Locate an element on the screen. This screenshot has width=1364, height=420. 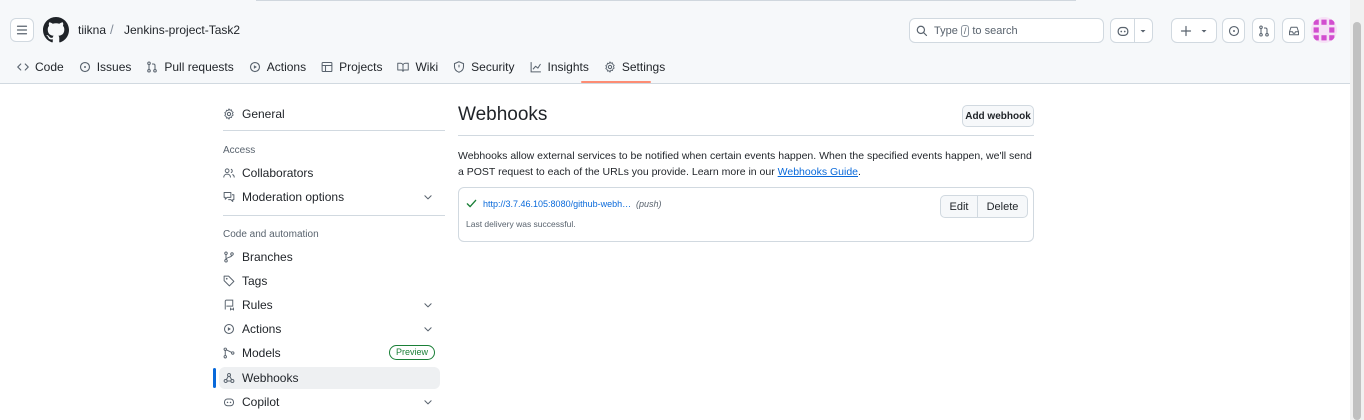
sidebar-item-copilot: Copilot is located at coordinates (329, 402).